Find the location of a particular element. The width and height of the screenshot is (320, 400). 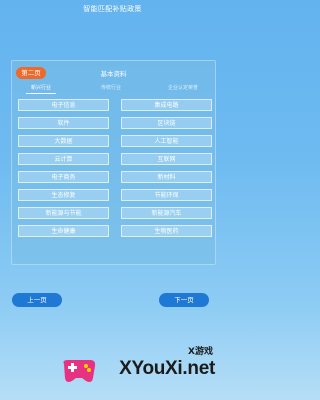

tab-enterprise-honors: 企业认定荣誉 is located at coordinates (183, 88).